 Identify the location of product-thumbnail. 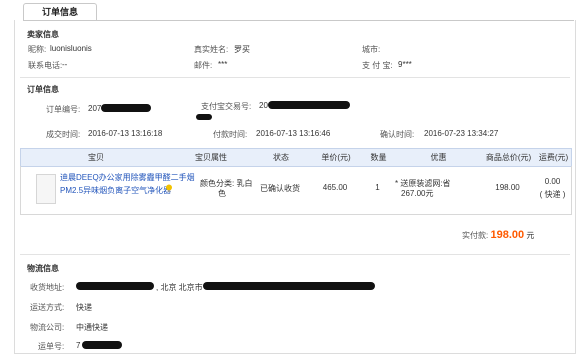
(46, 189).